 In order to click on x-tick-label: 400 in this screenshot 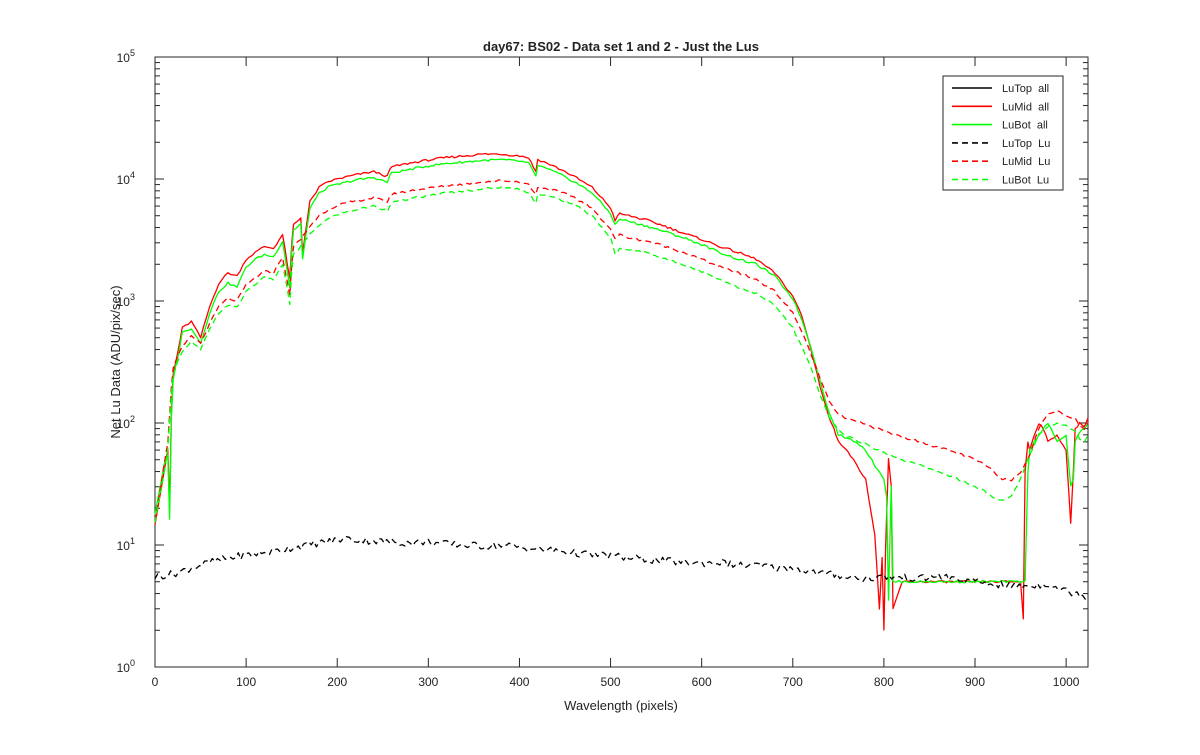, I will do `click(519, 682)`.